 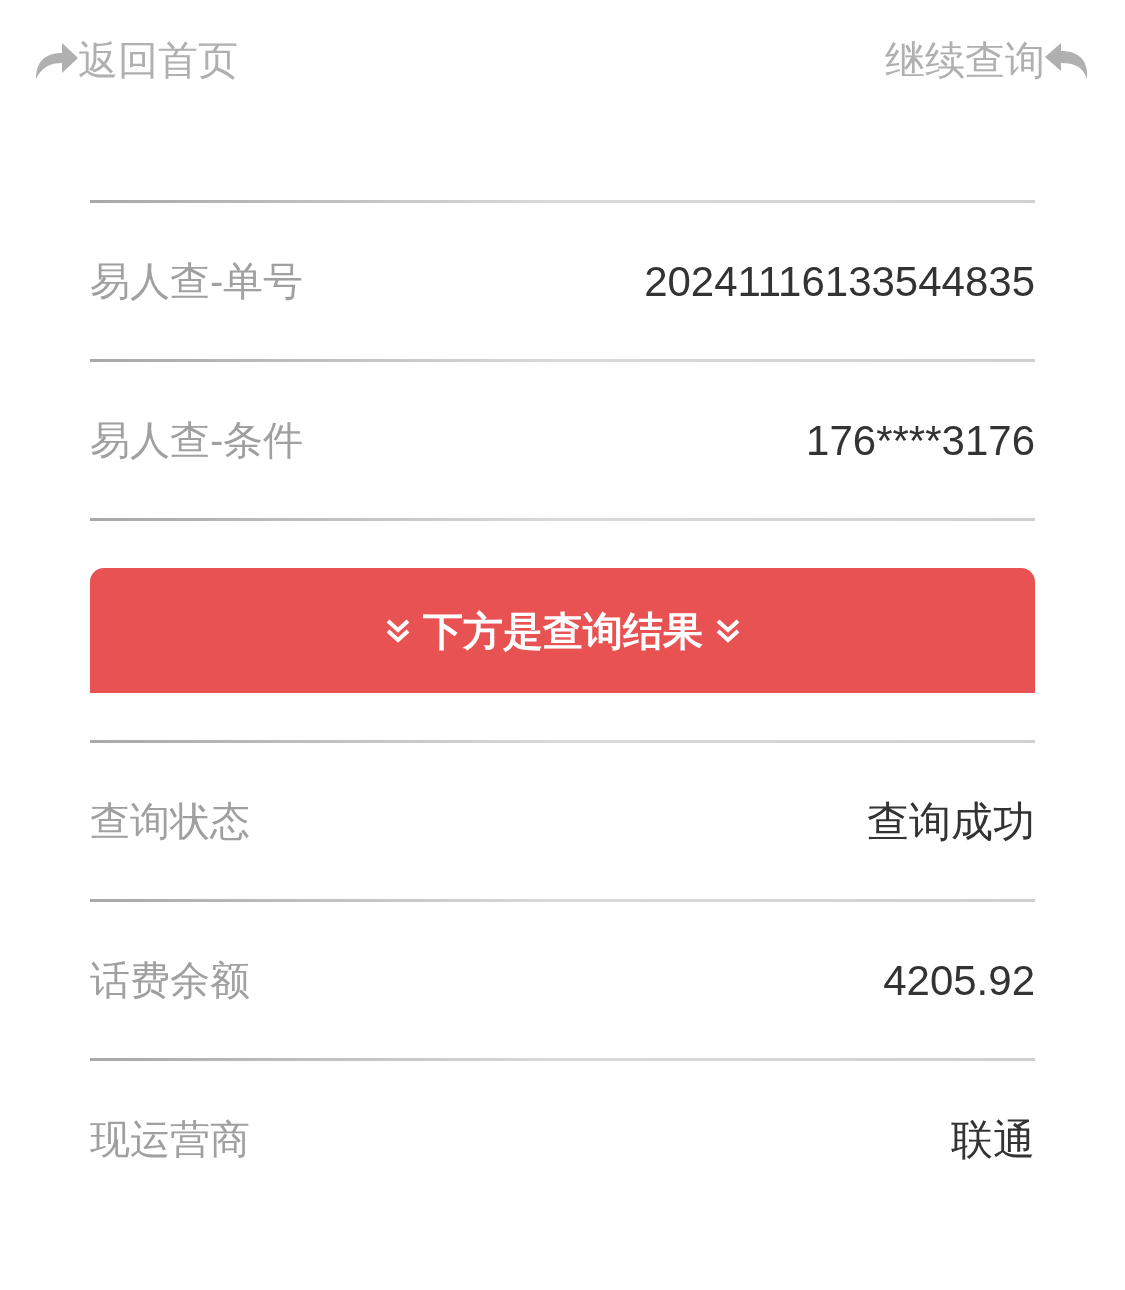 I want to click on row-value: 查询成功, so click(x=951, y=821).